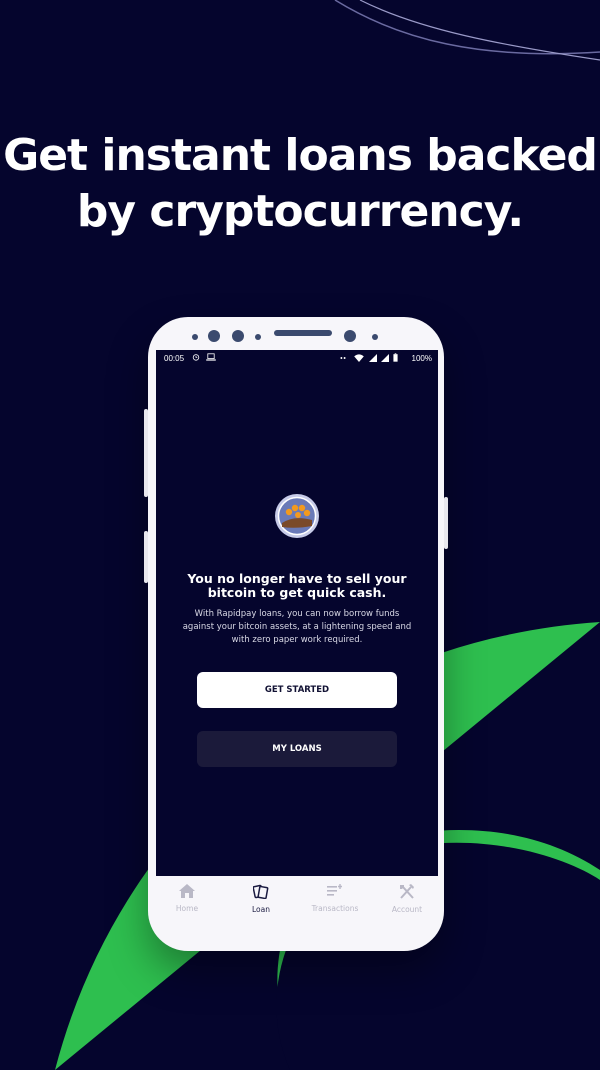 The width and height of the screenshot is (600, 1070). I want to click on phone-volume-button, so click(146, 453).